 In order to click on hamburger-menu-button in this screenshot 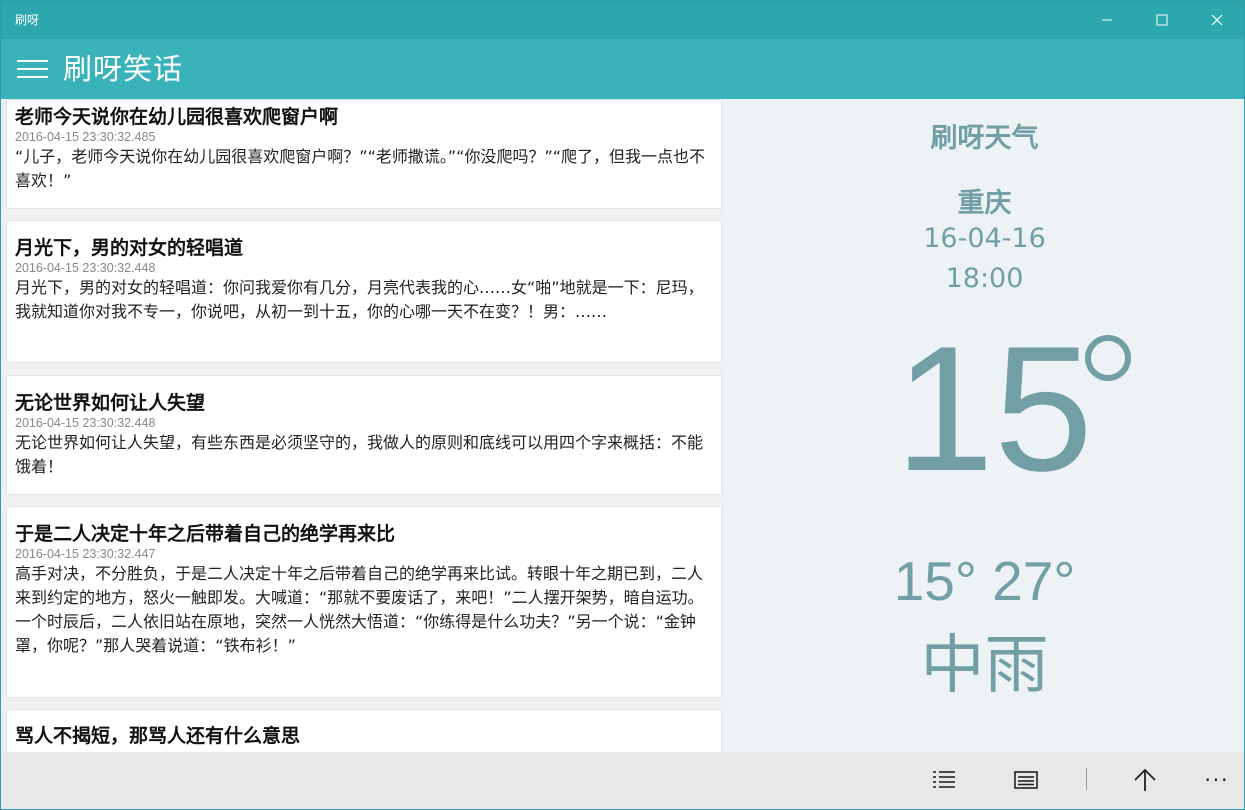, I will do `click(33, 69)`.